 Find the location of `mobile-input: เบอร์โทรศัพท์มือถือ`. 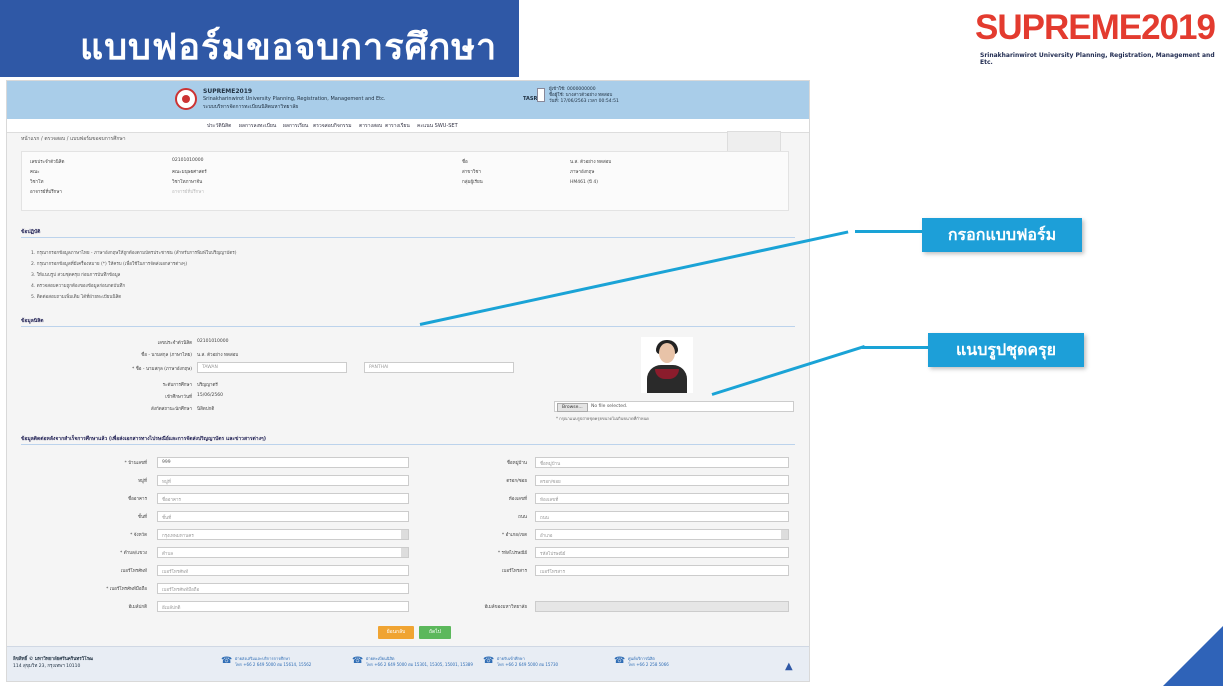

mobile-input: เบอร์โทรศัพท์มือถือ is located at coordinates (283, 588).